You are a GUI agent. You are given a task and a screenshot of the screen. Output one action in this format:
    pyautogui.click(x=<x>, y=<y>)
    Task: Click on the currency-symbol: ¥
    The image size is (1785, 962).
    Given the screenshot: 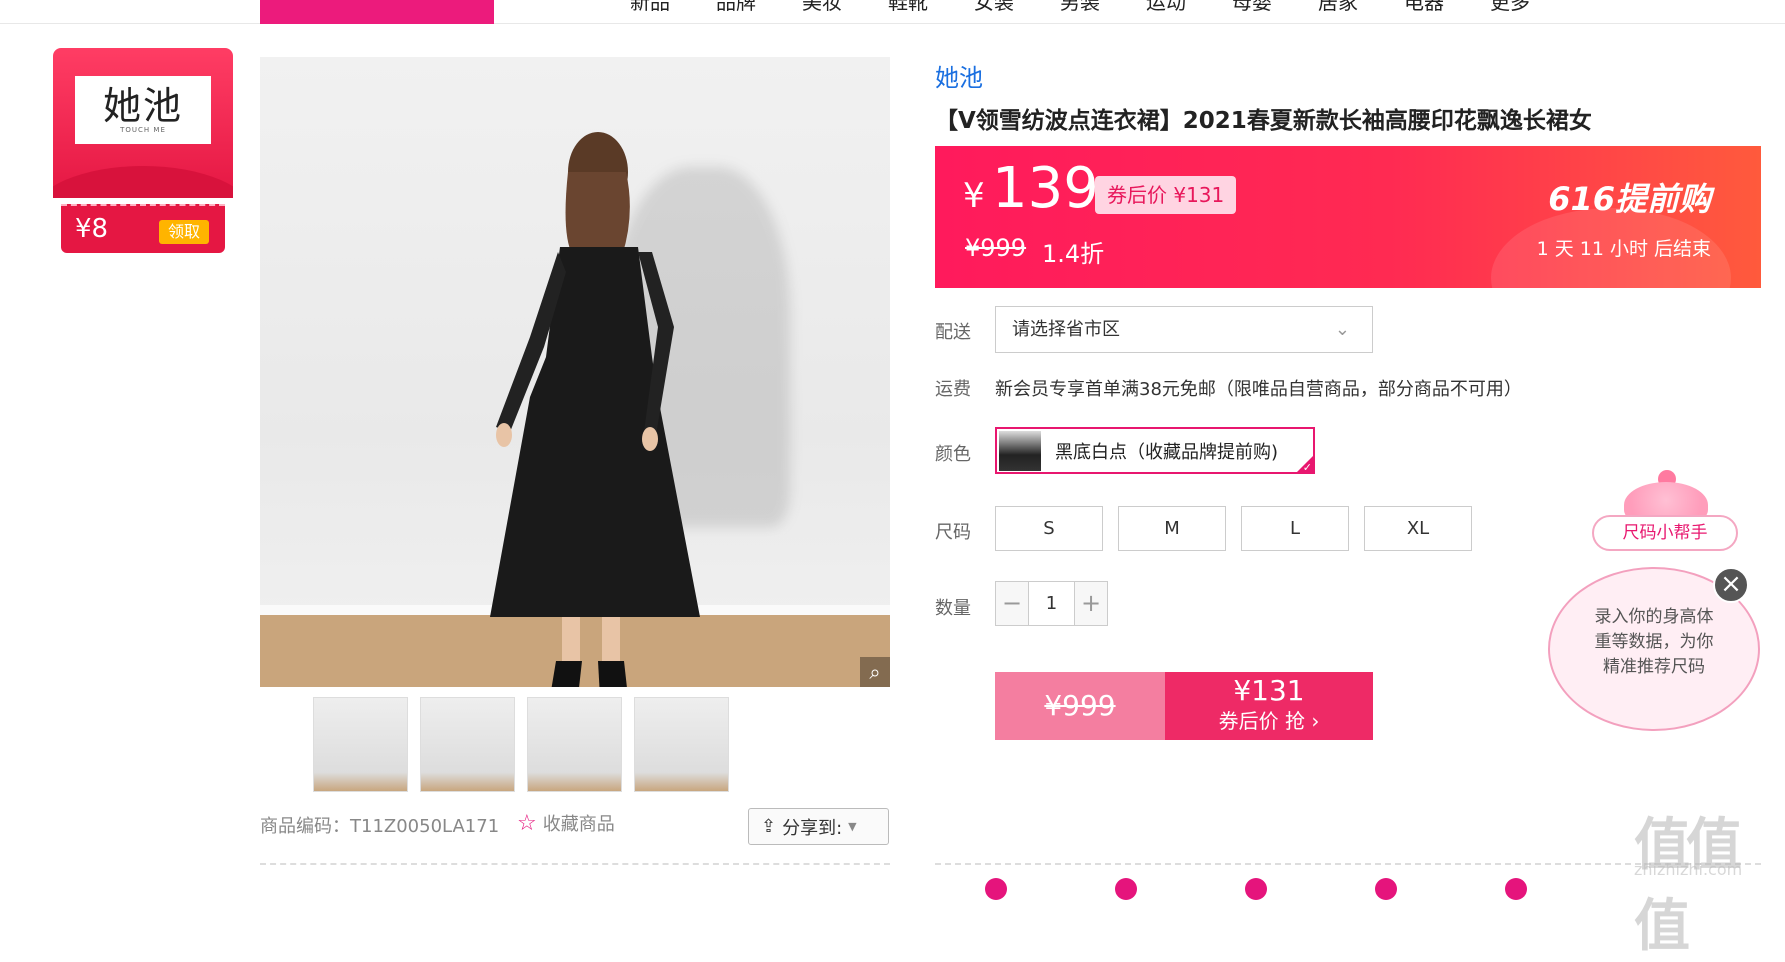 What is the action you would take?
    pyautogui.click(x=974, y=196)
    